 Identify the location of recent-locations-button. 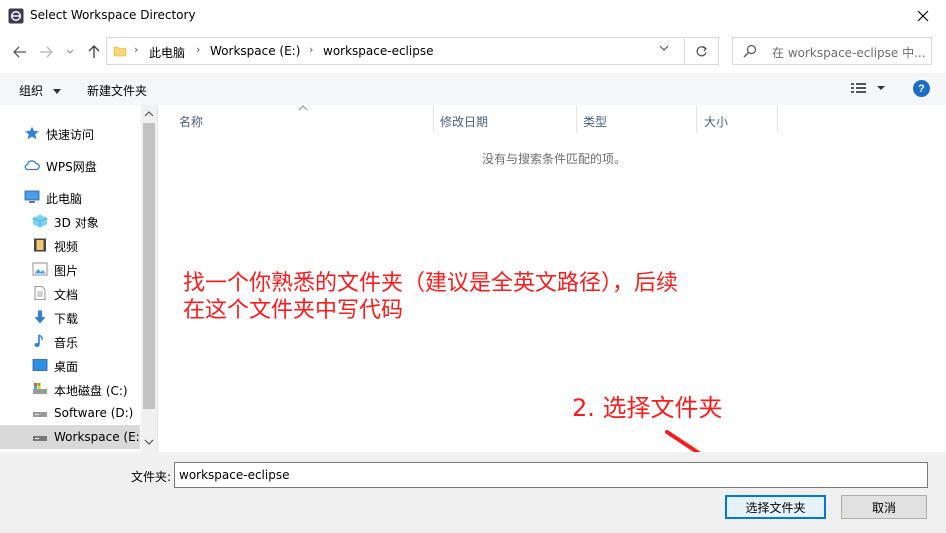
(70, 52).